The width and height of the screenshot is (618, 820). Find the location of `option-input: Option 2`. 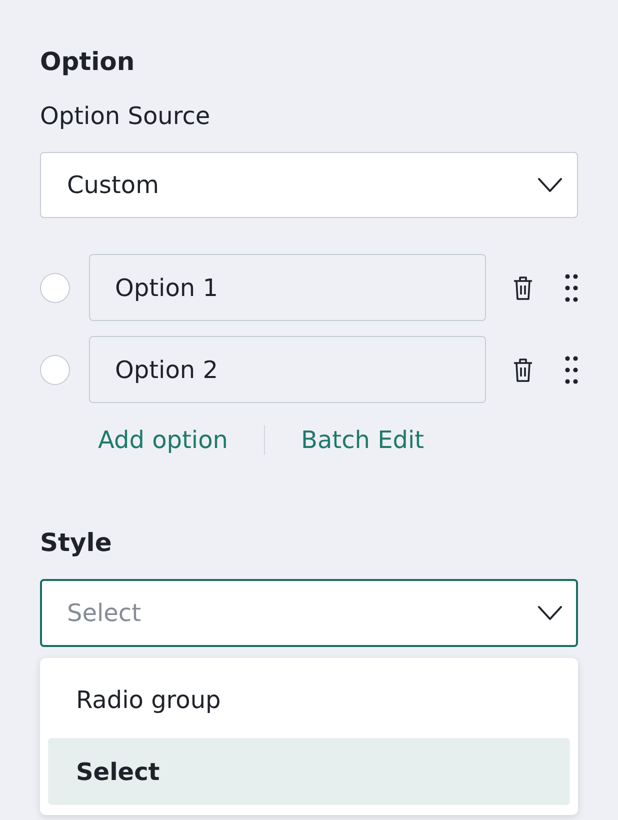

option-input: Option 2 is located at coordinates (287, 369).